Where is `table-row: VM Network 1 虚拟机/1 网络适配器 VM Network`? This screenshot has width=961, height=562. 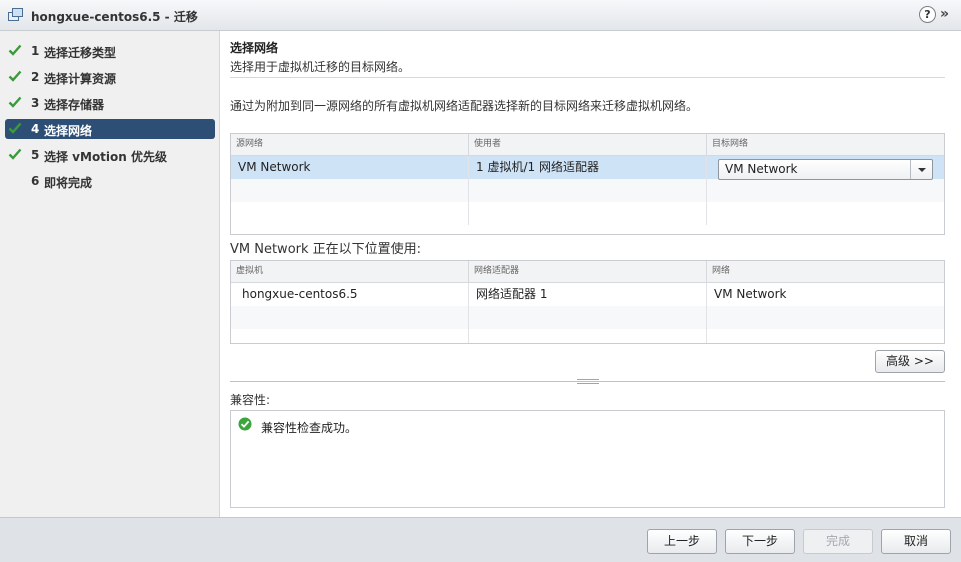
table-row: VM Network 1 虚拟机/1 网络适配器 VM Network is located at coordinates (587, 168).